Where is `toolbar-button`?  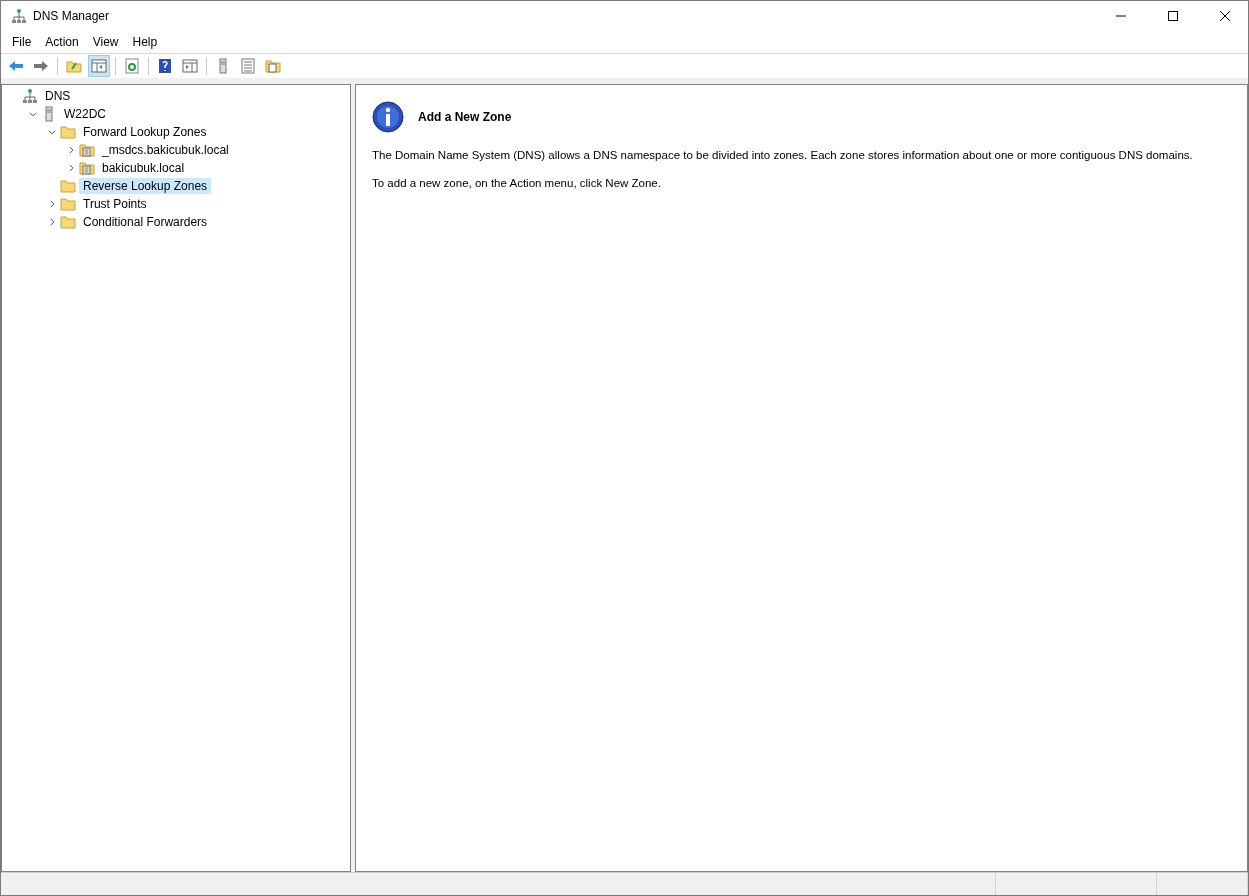 toolbar-button is located at coordinates (99, 66).